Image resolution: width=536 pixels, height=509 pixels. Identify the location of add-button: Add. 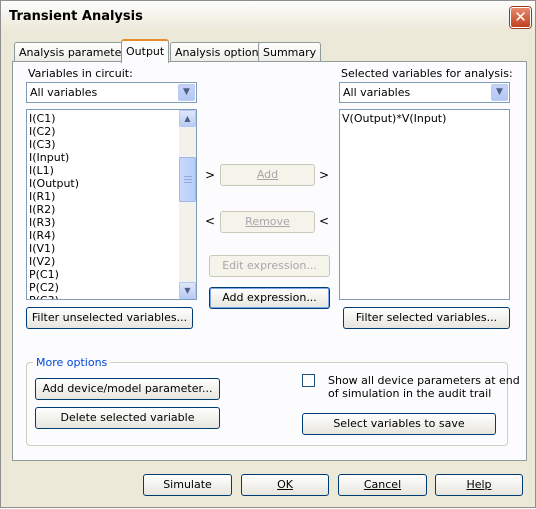
(267, 175).